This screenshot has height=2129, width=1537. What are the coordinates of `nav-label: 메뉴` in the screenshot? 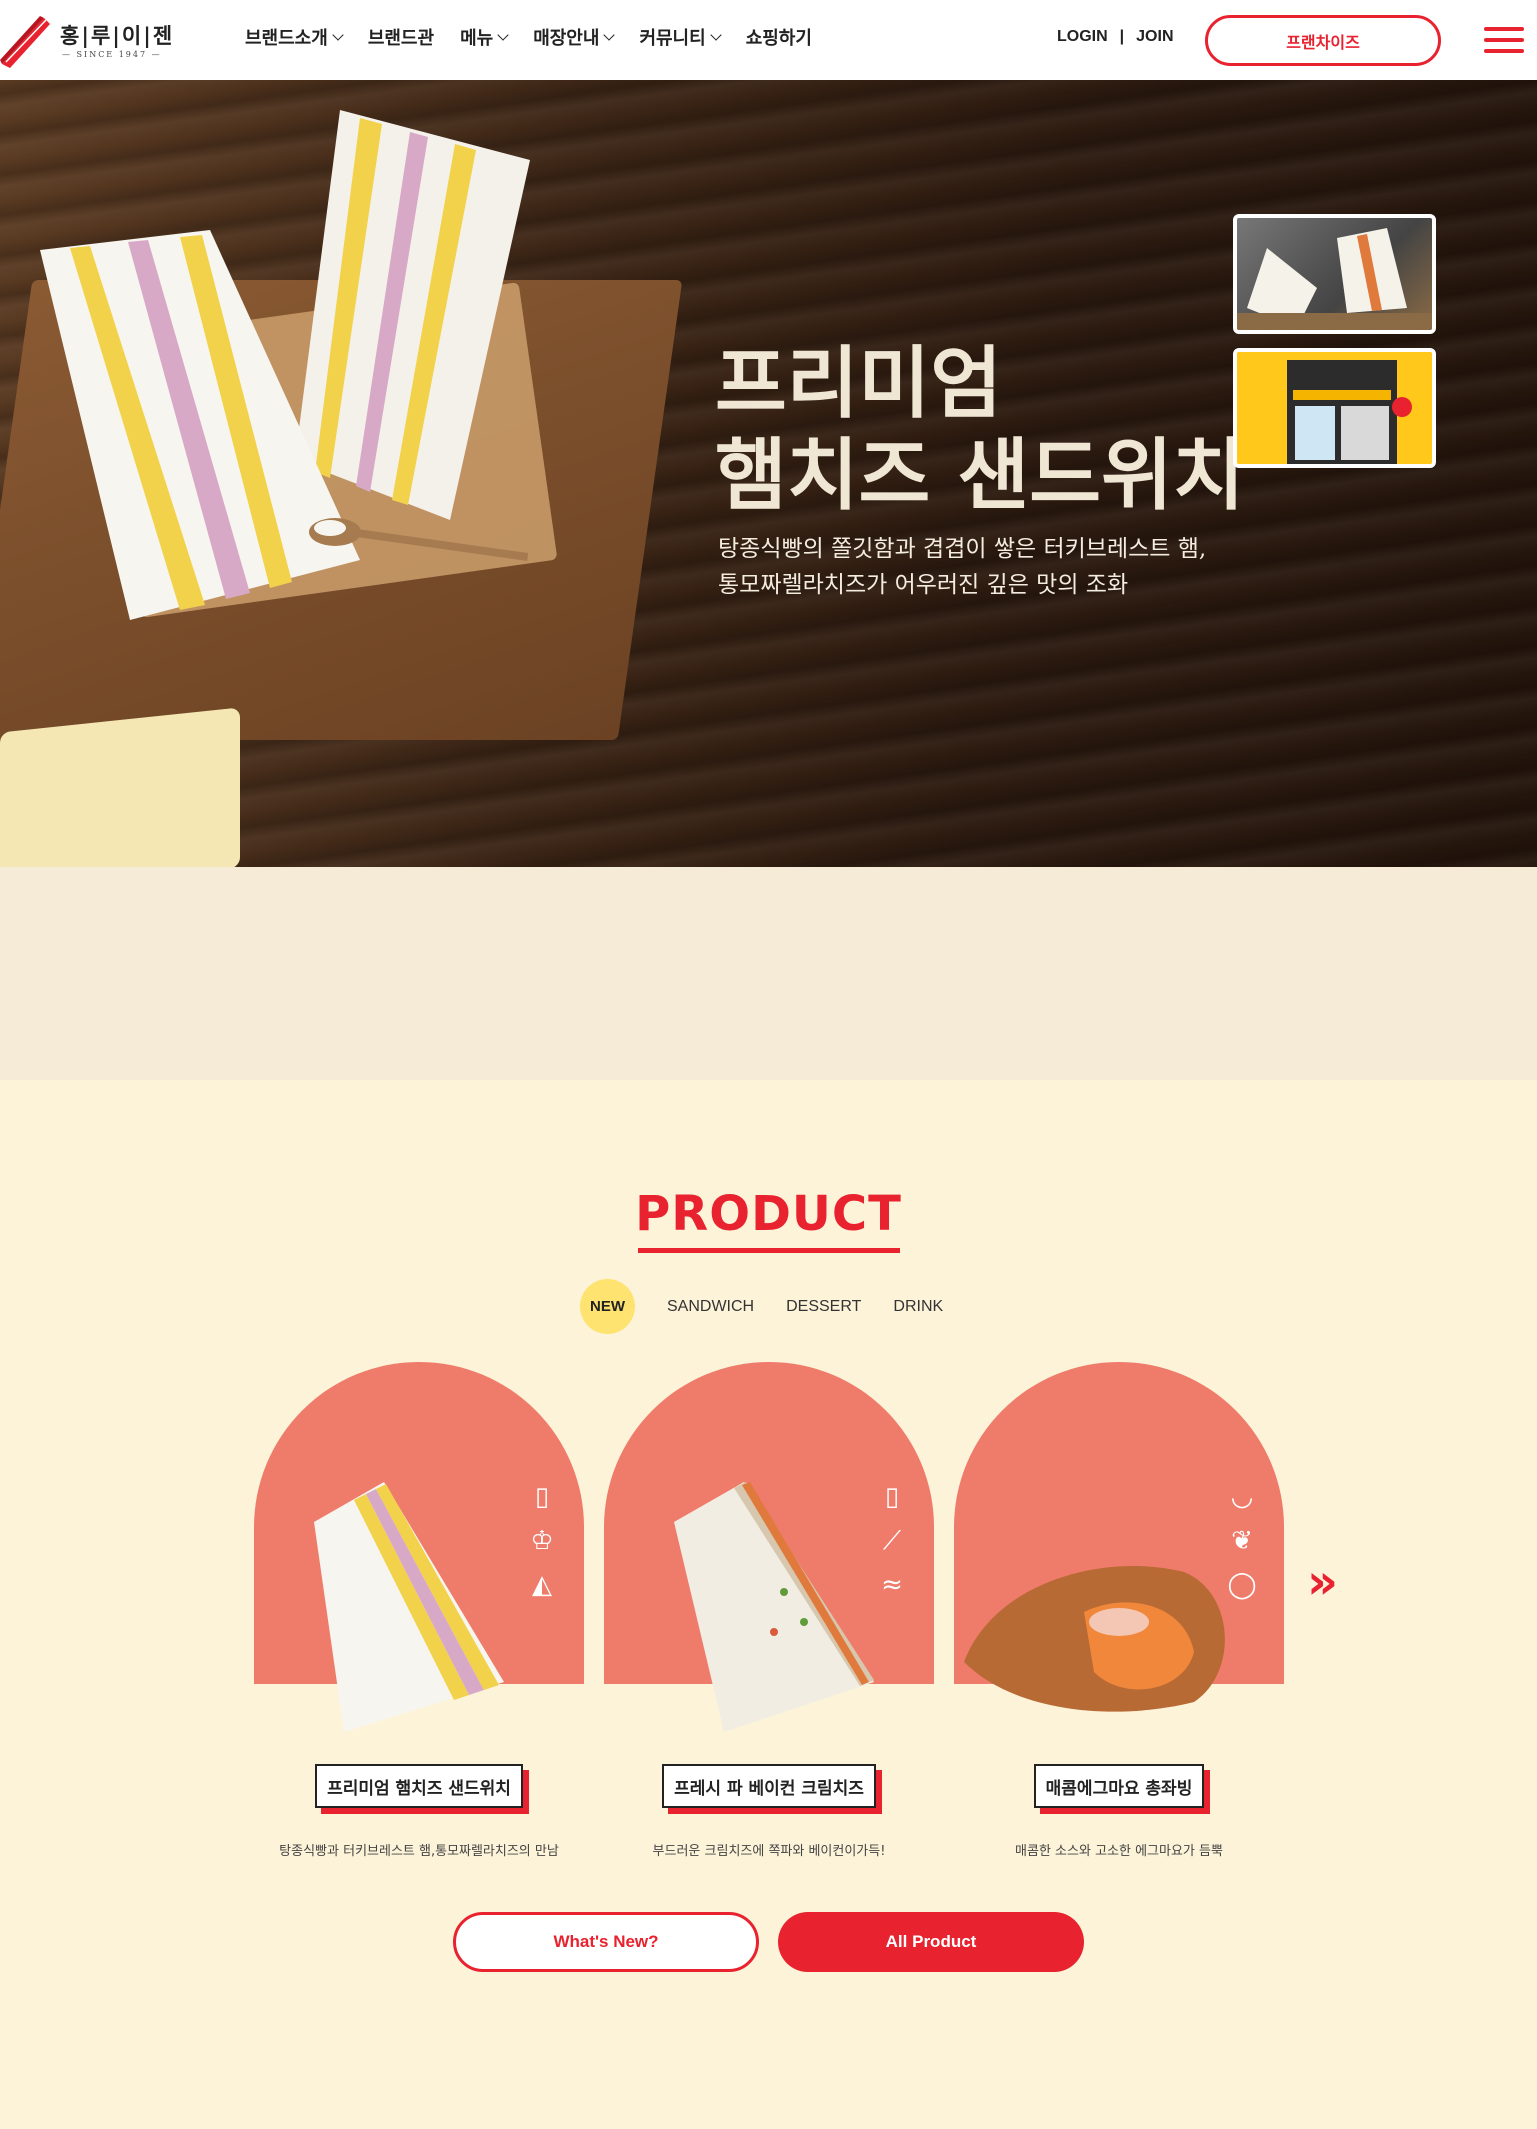 It's located at (477, 38).